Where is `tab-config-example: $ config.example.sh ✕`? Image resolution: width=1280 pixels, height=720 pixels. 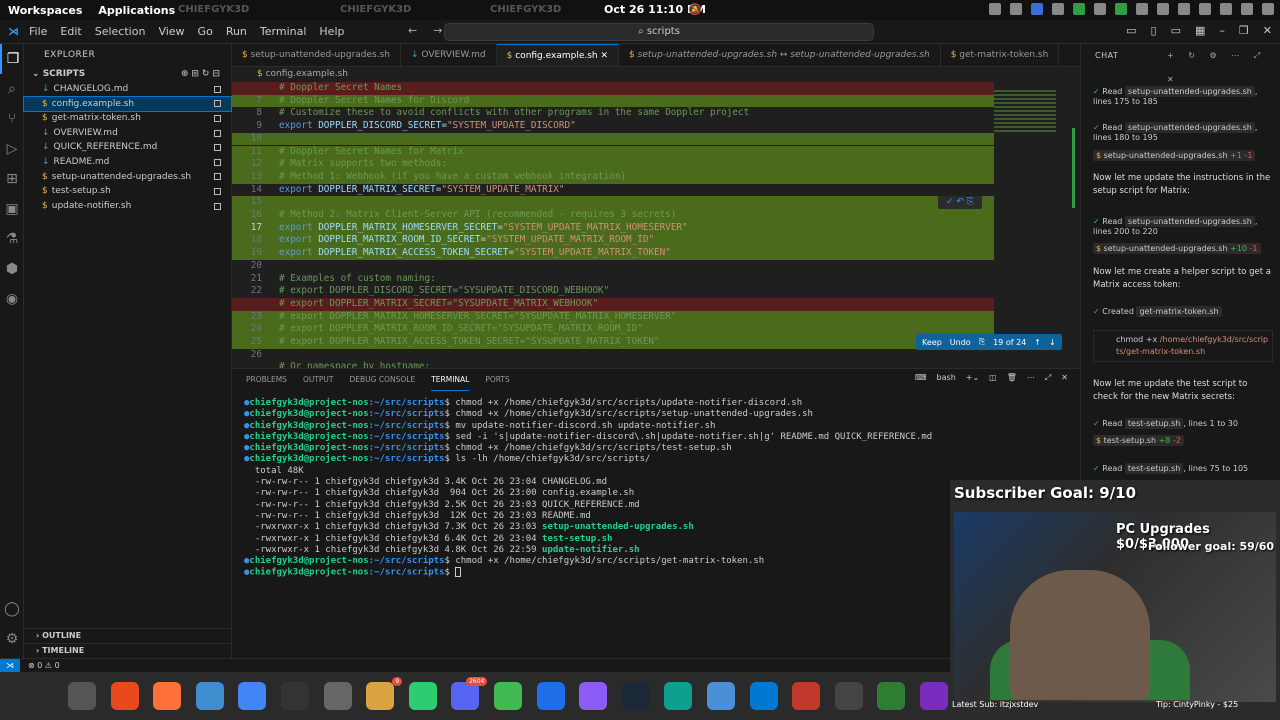
tab-config-example: $ config.example.sh ✕ is located at coordinates (558, 55).